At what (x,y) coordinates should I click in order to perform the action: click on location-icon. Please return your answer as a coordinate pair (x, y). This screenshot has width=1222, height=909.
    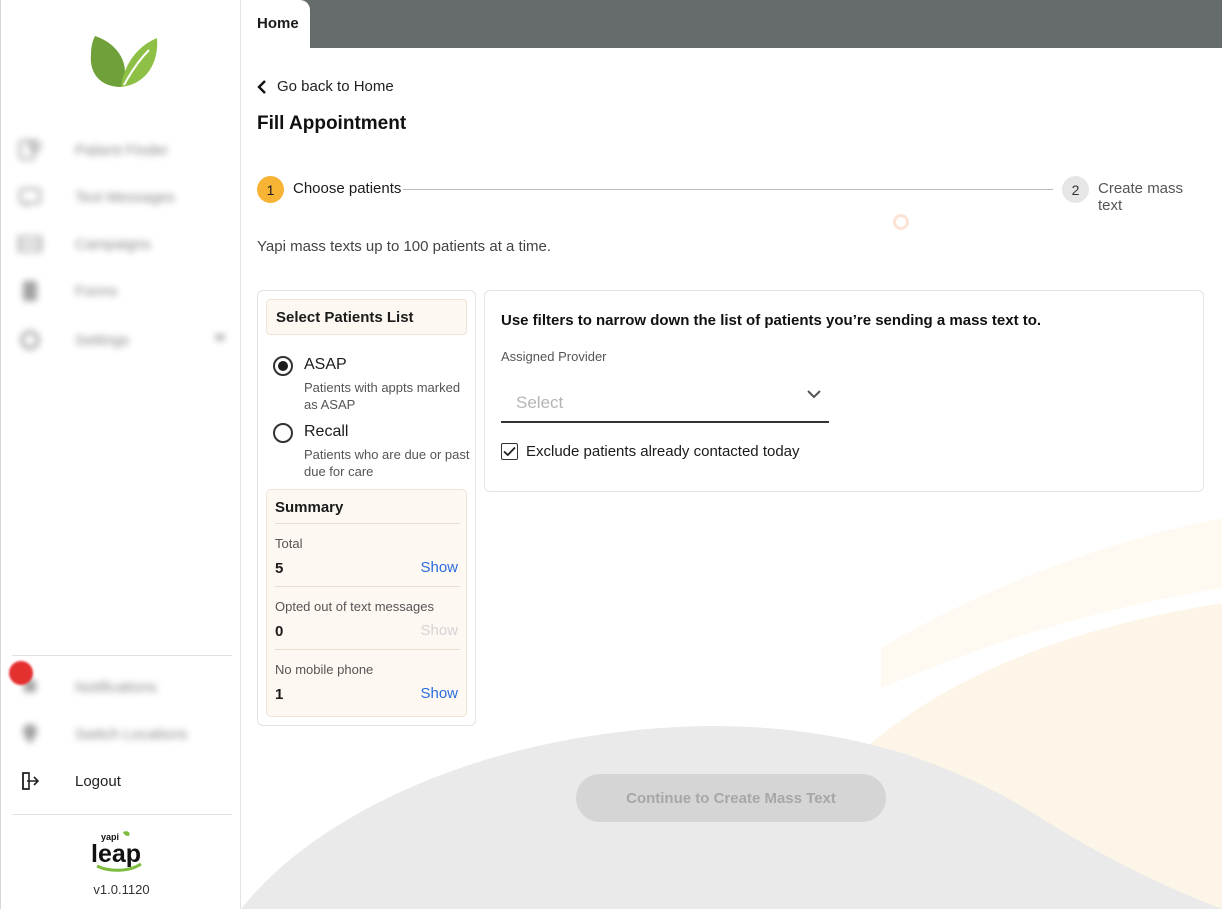
    Looking at the image, I should click on (30, 734).